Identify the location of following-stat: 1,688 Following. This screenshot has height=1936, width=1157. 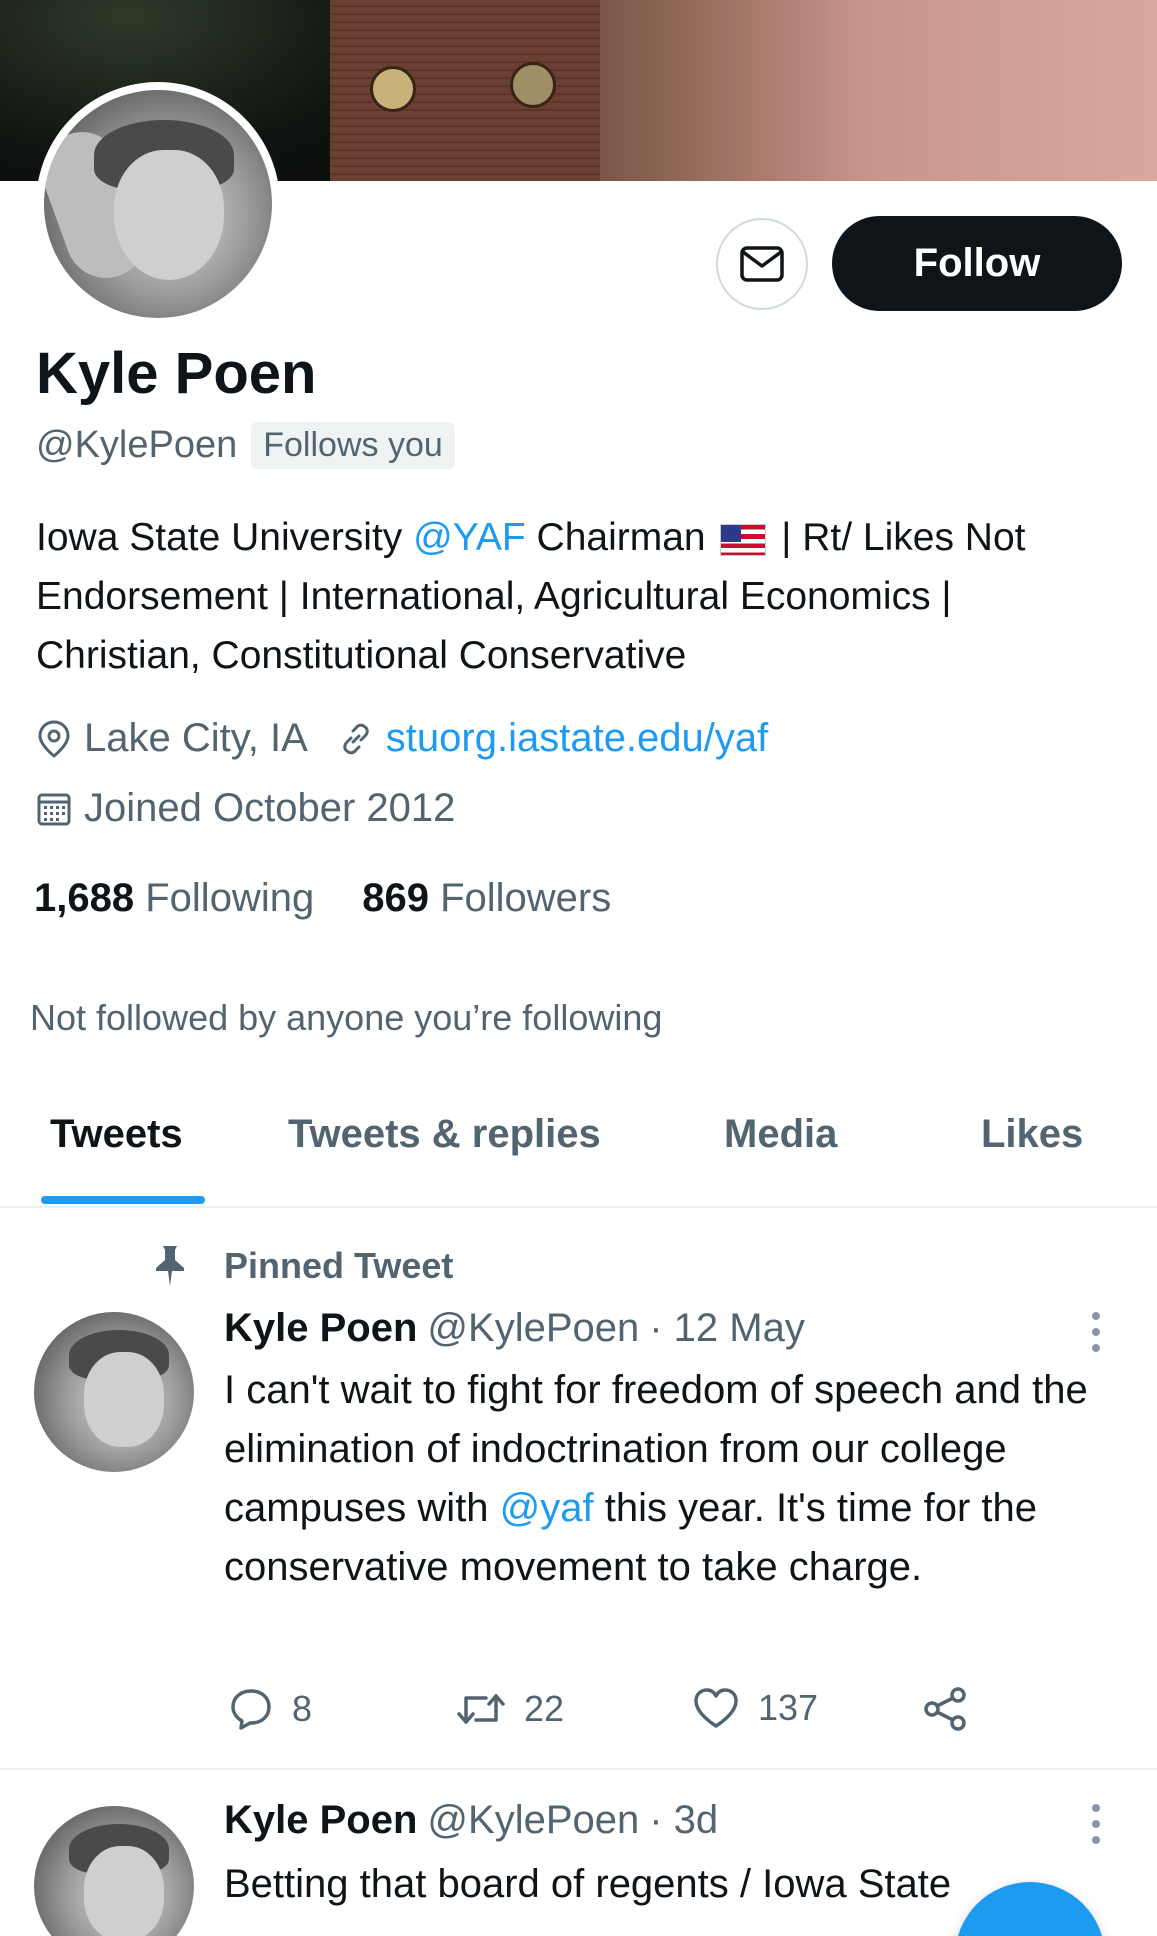
(174, 898).